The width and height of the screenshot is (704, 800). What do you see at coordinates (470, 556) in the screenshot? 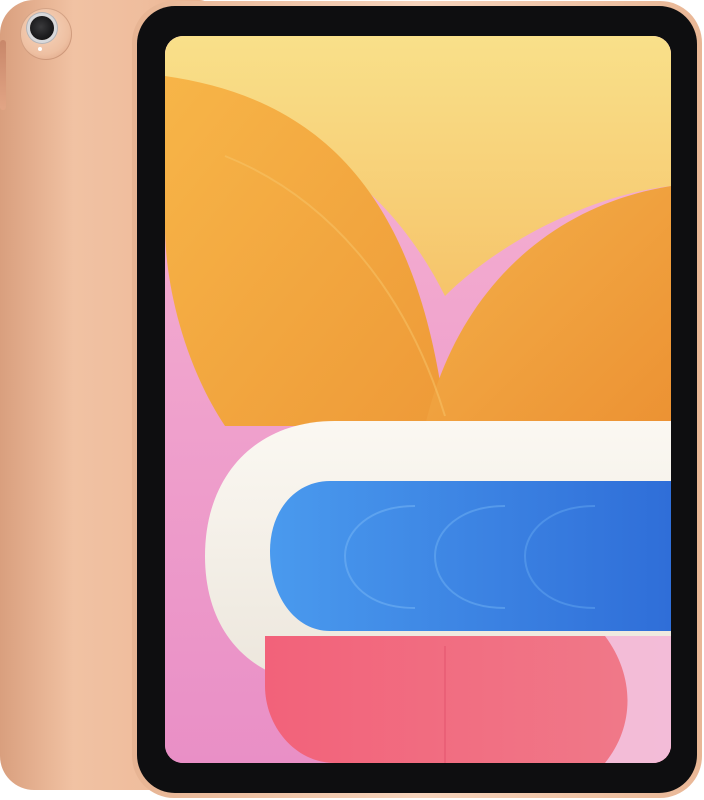
I see `wallpaper-blue-pill` at bounding box center [470, 556].